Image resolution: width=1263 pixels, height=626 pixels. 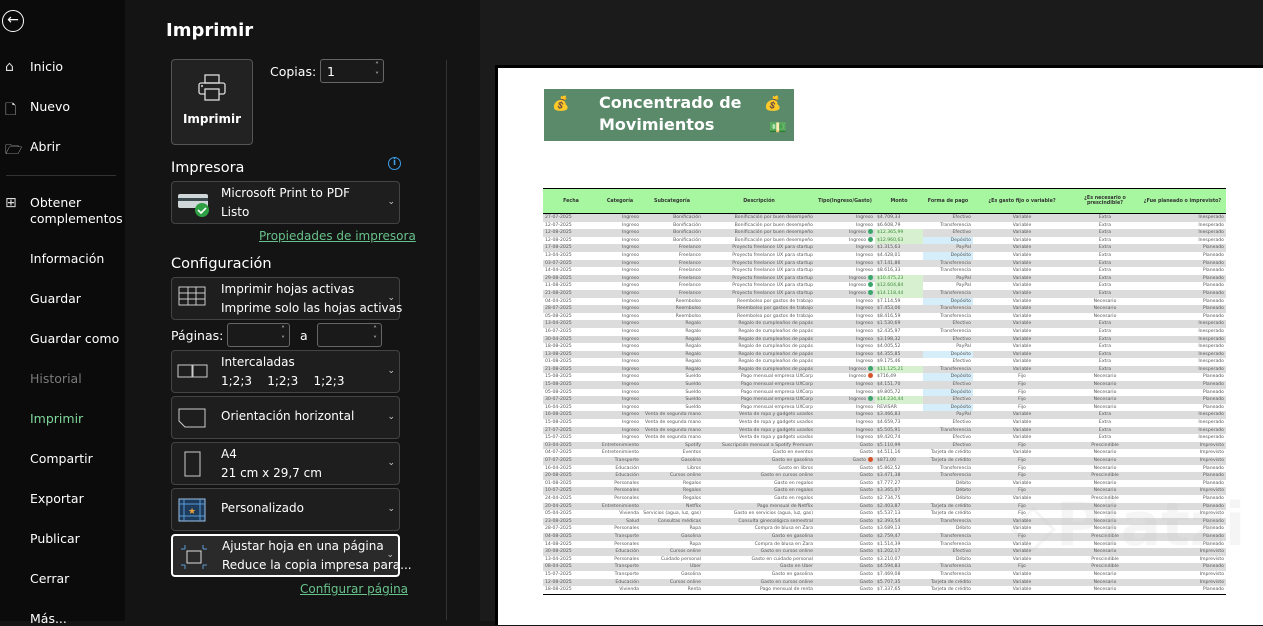 What do you see at coordinates (620, 476) in the screenshot?
I see `cell-categoria: Educación` at bounding box center [620, 476].